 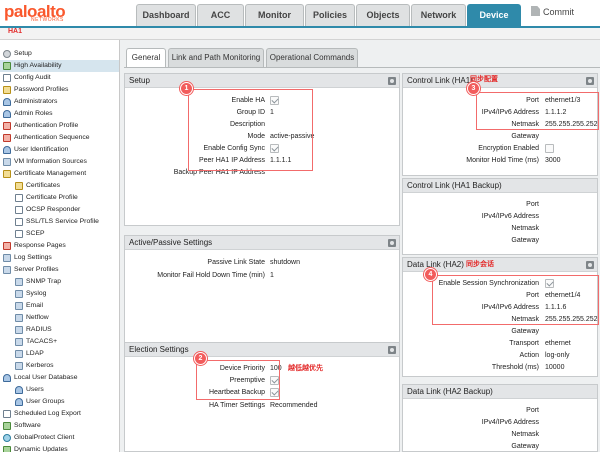 What do you see at coordinates (211, 275) in the screenshot?
I see `row-monitor-fail-hold-down: Monitor Fail Hold Down Time (min)` at bounding box center [211, 275].